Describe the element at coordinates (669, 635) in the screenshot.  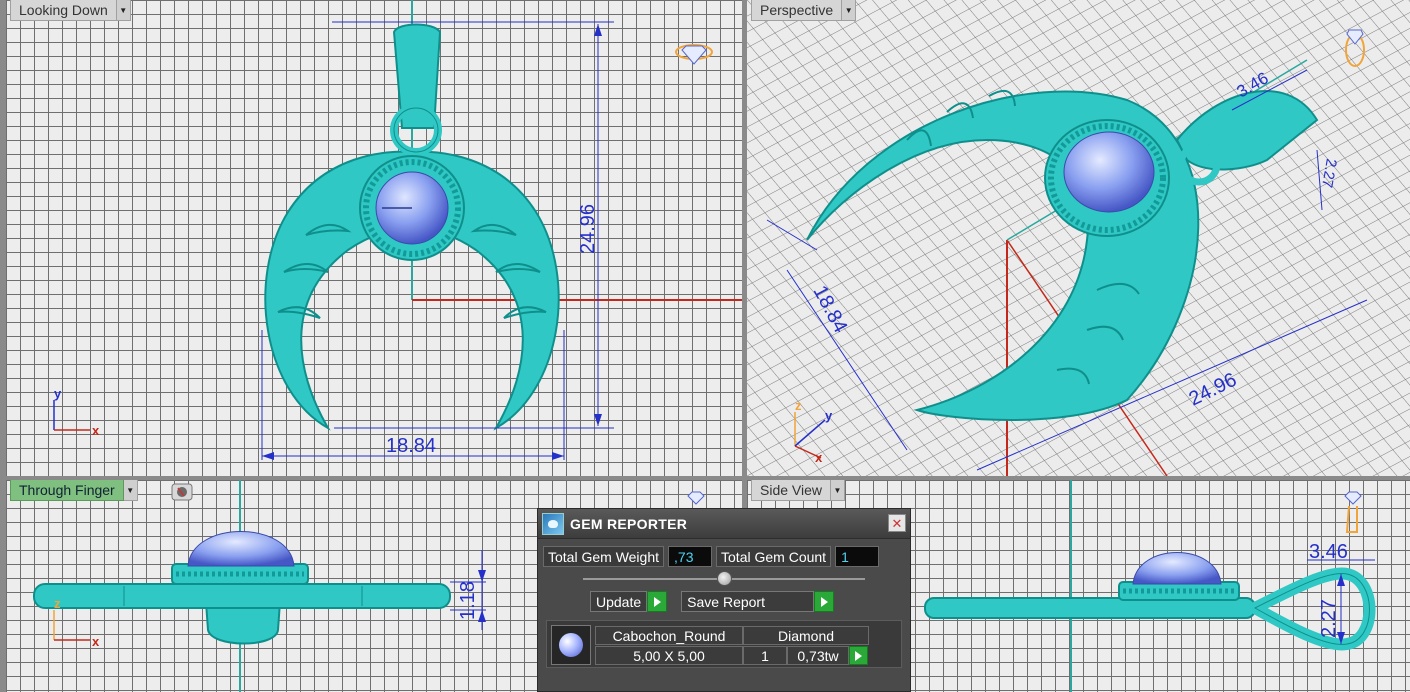
I see `gem-shape-cell: Cabochon_Round` at that location.